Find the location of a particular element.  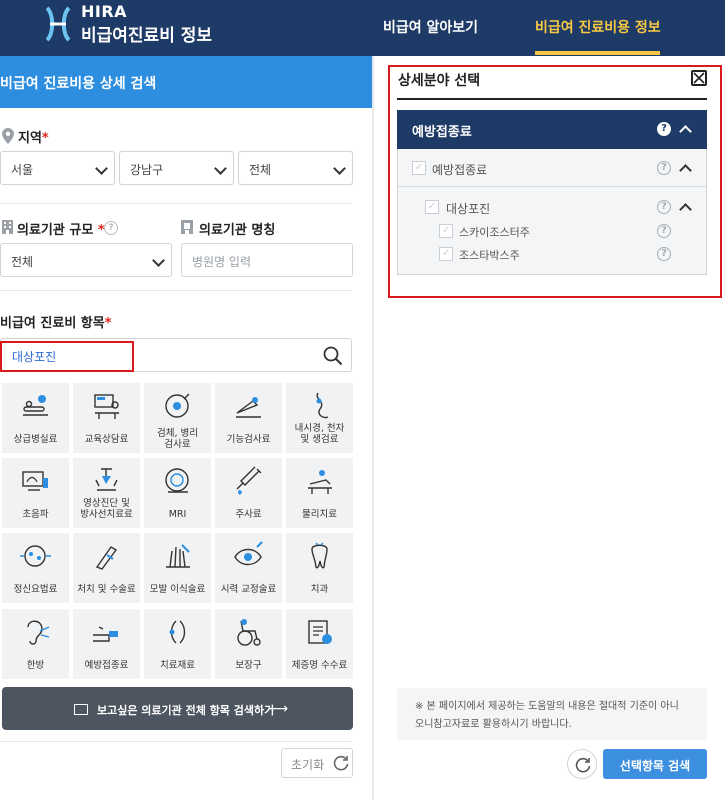

lab-test-icon is located at coordinates (177, 405).